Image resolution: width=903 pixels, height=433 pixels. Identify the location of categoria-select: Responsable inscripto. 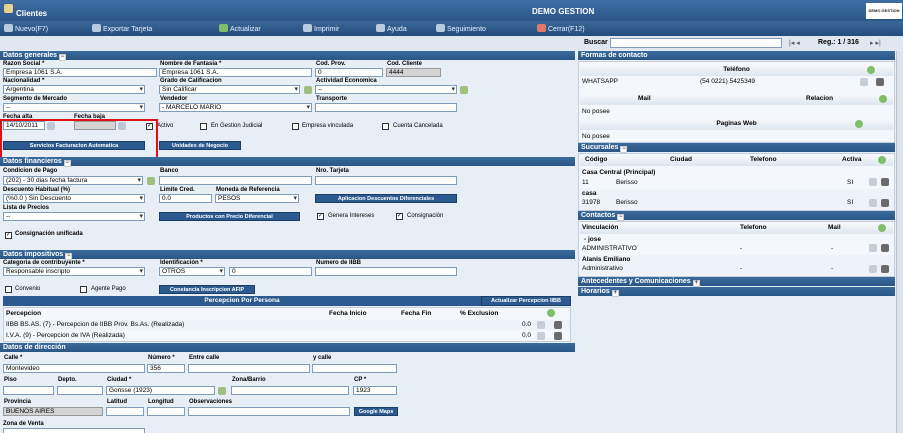
(74, 271).